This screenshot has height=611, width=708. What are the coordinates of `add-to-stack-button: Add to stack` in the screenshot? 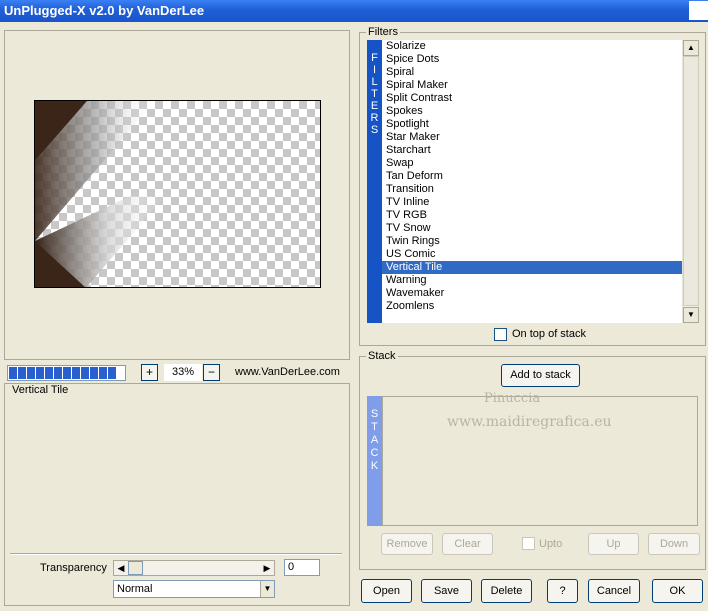 It's located at (540, 375).